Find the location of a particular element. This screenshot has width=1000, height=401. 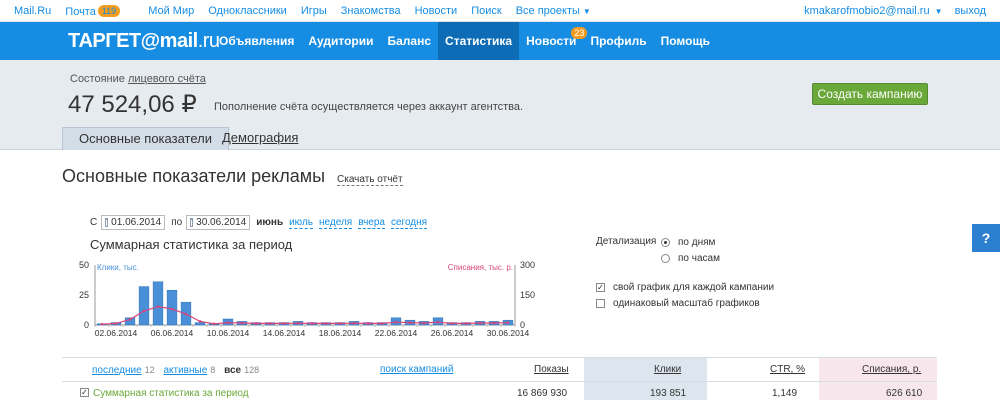

portal-link-mailru: Mail.Ru is located at coordinates (32, 11).